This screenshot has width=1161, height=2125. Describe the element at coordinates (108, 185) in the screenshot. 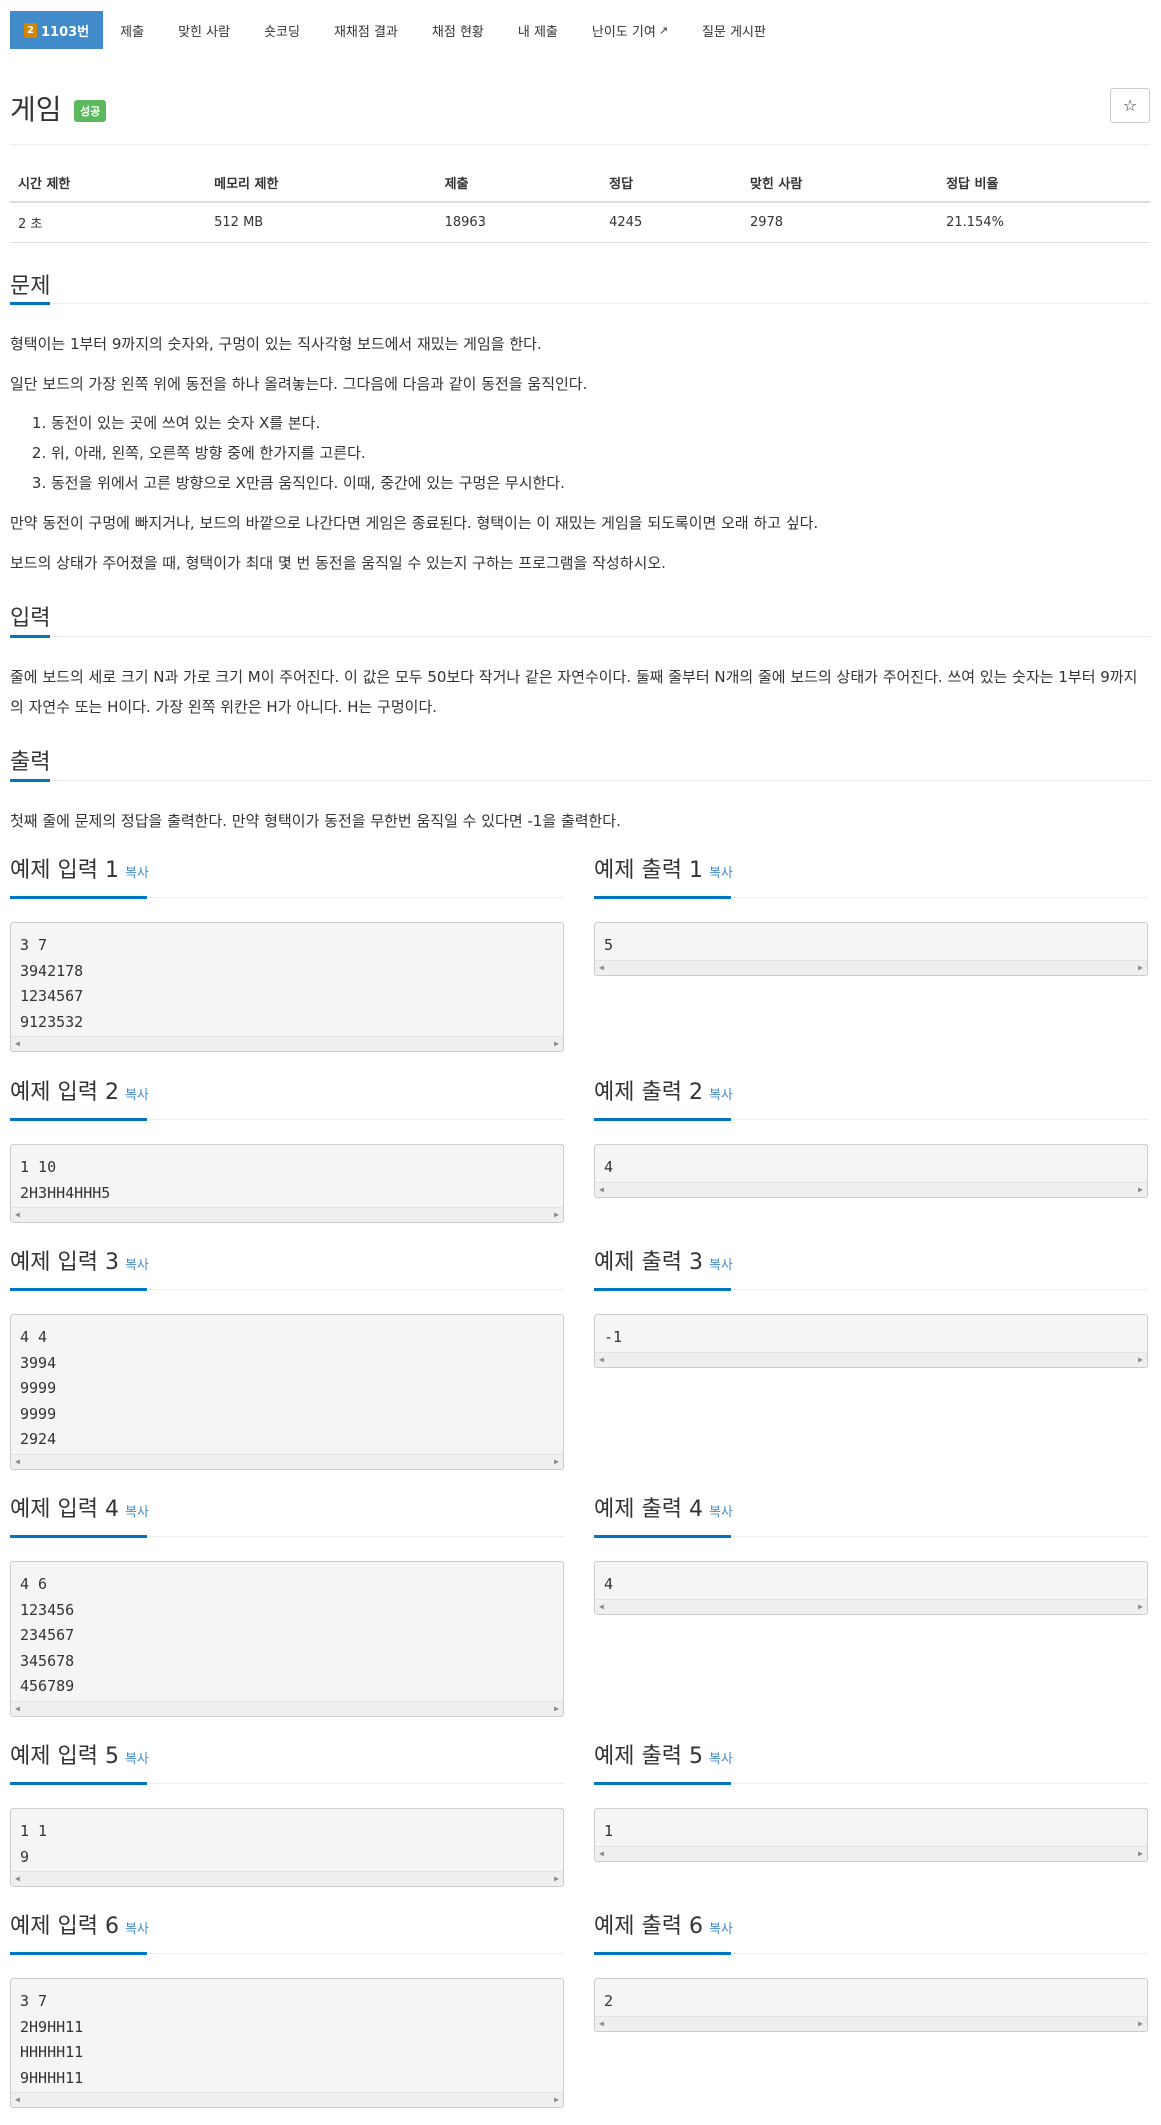

I see `header-time-limit: 시간 제한` at that location.